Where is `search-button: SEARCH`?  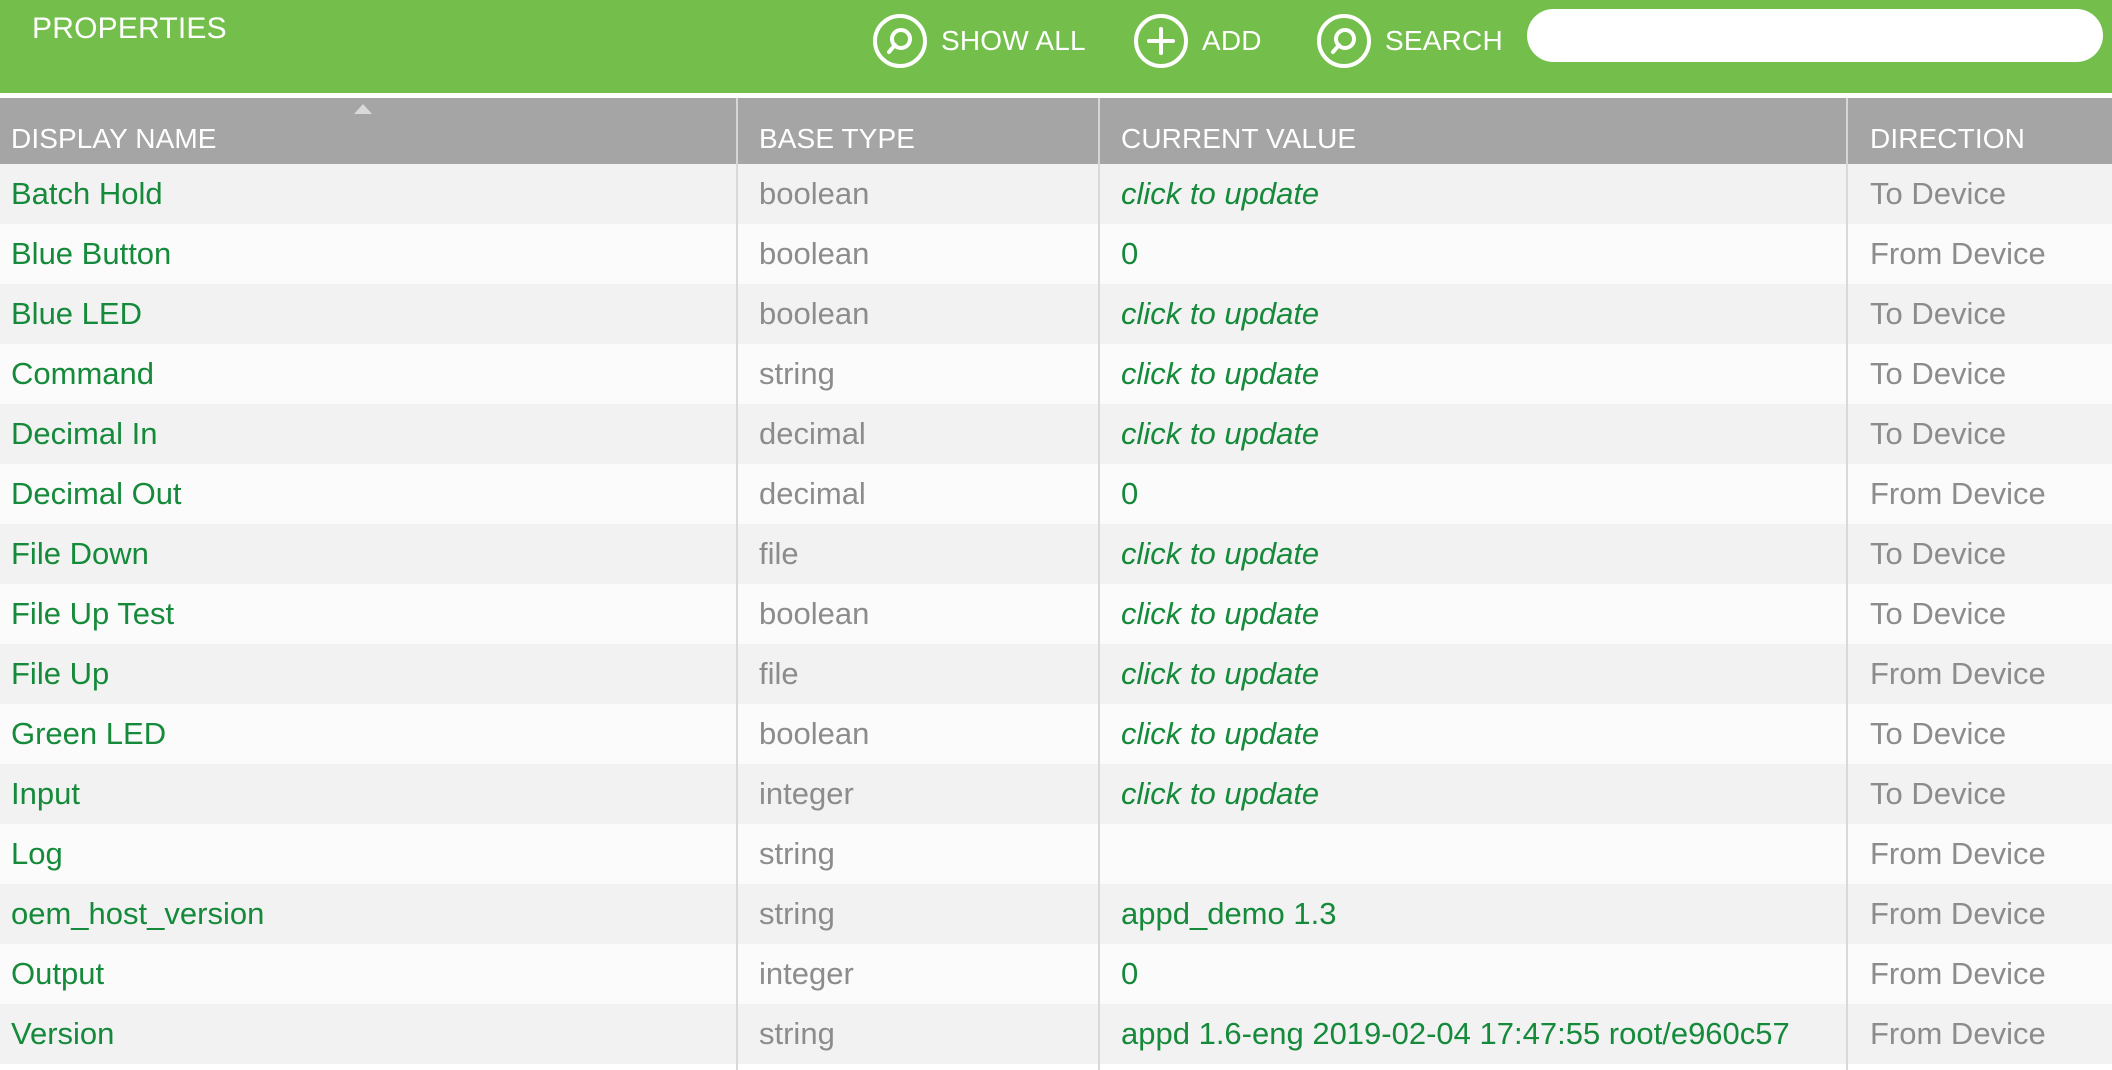 search-button: SEARCH is located at coordinates (1410, 41).